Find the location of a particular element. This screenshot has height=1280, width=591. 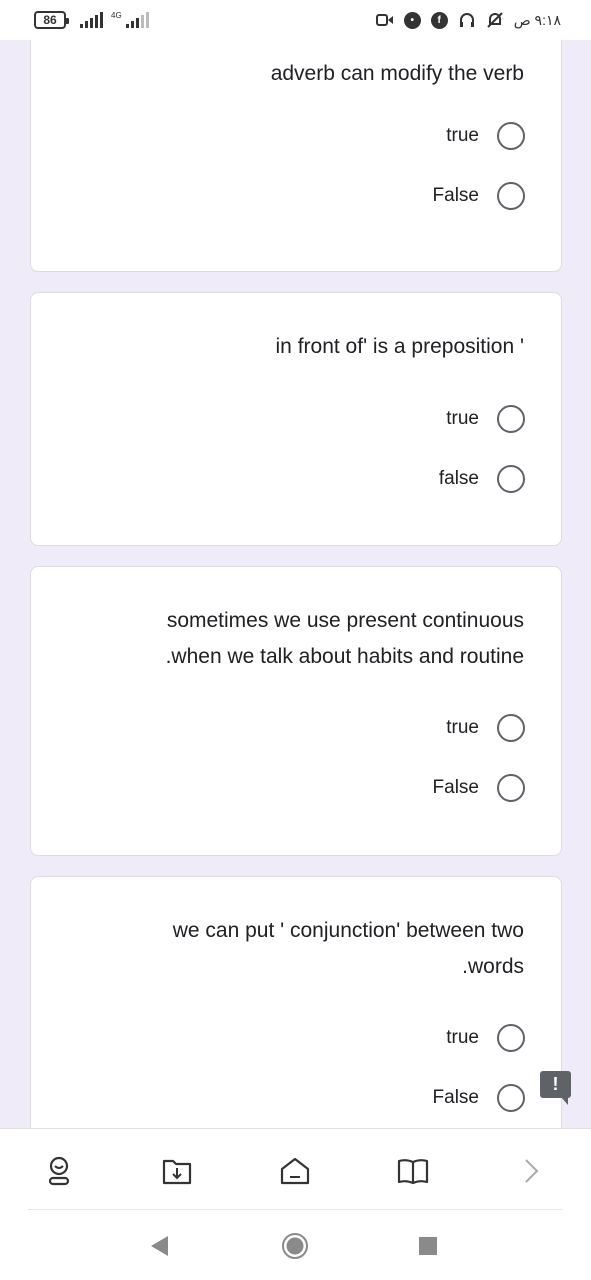

question-line: sometimes we use present continuous is located at coordinates (345, 620).